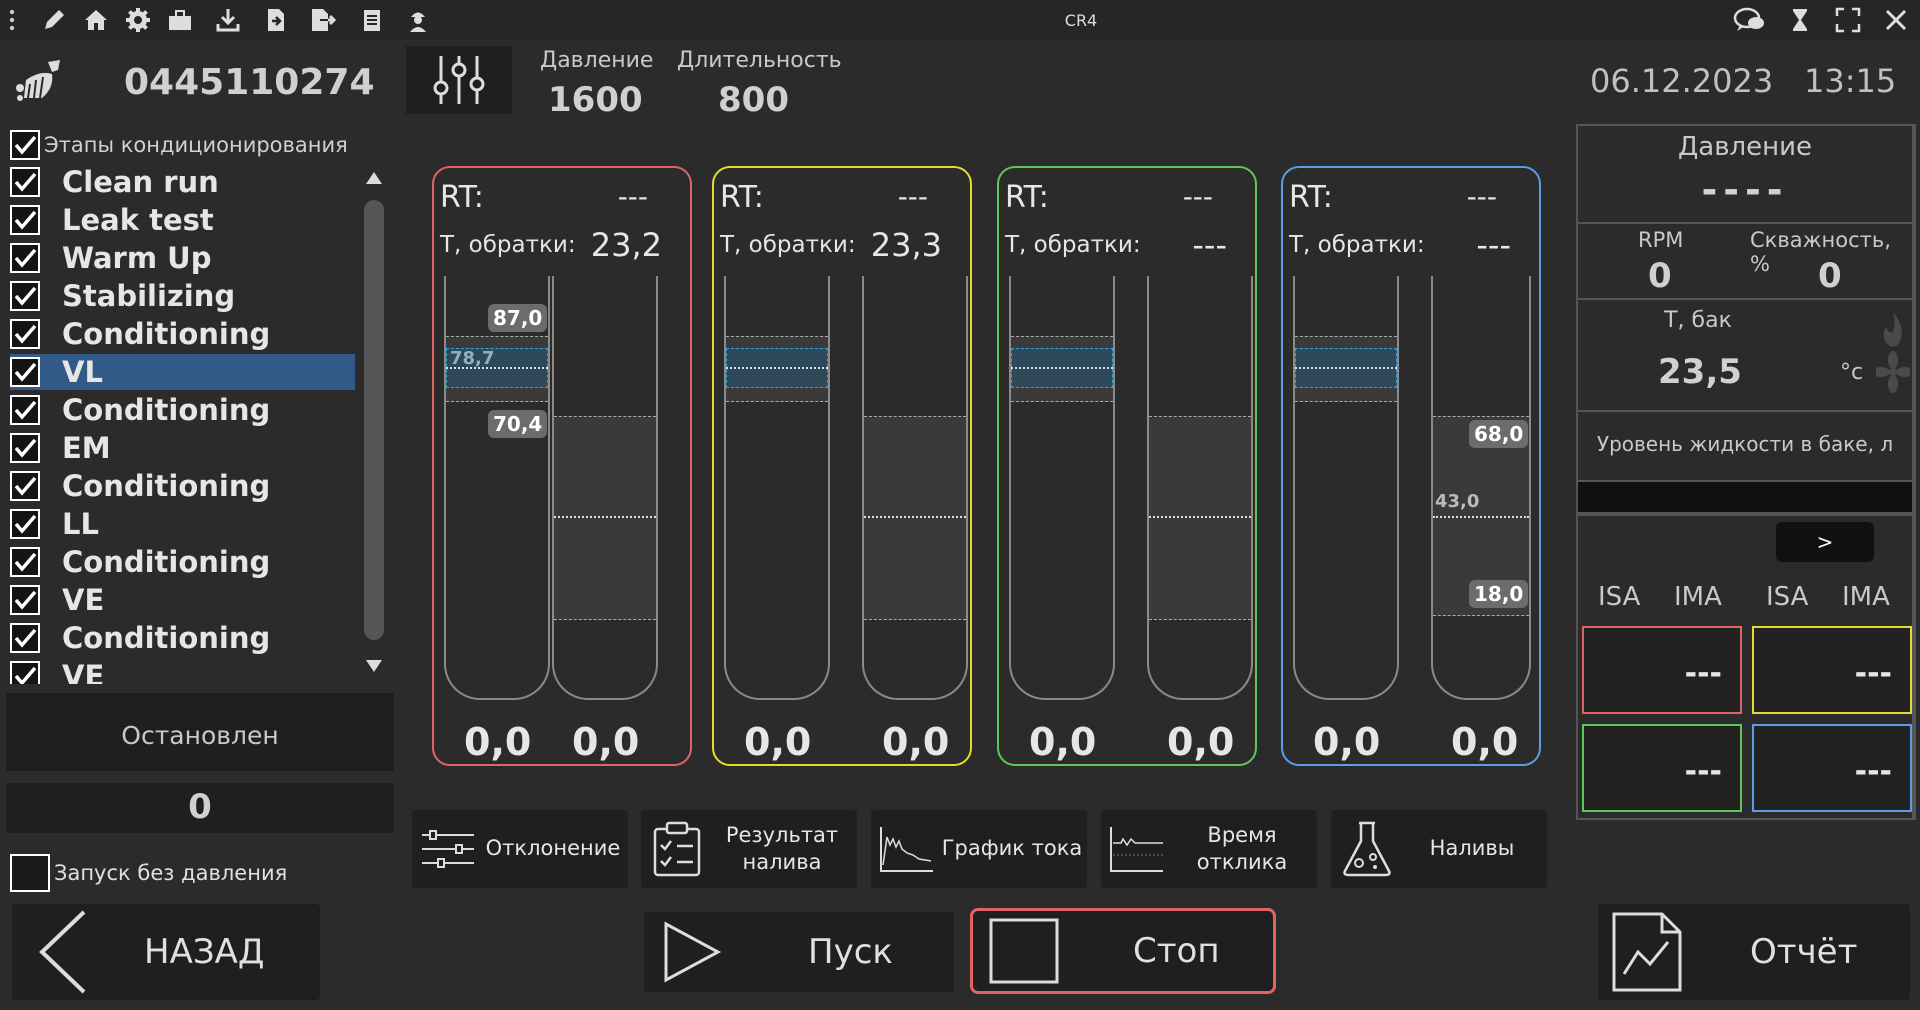 This screenshot has height=1010, width=1920. I want to click on scroll-up-icon, so click(374, 178).